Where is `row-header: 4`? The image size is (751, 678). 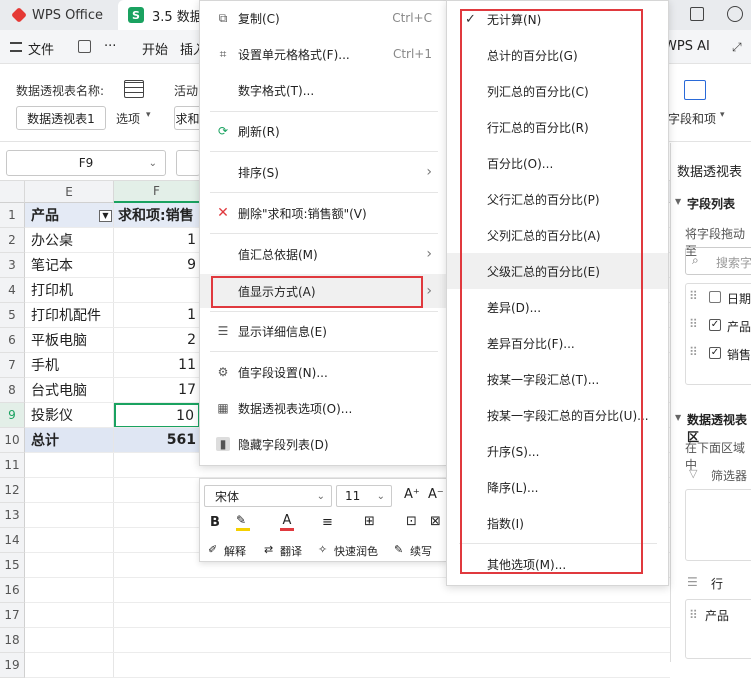
row-header: 4 is located at coordinates (12, 290).